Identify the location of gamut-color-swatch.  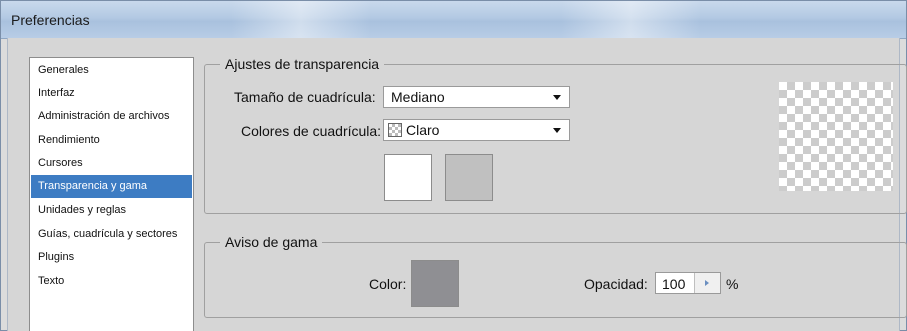
(435, 283).